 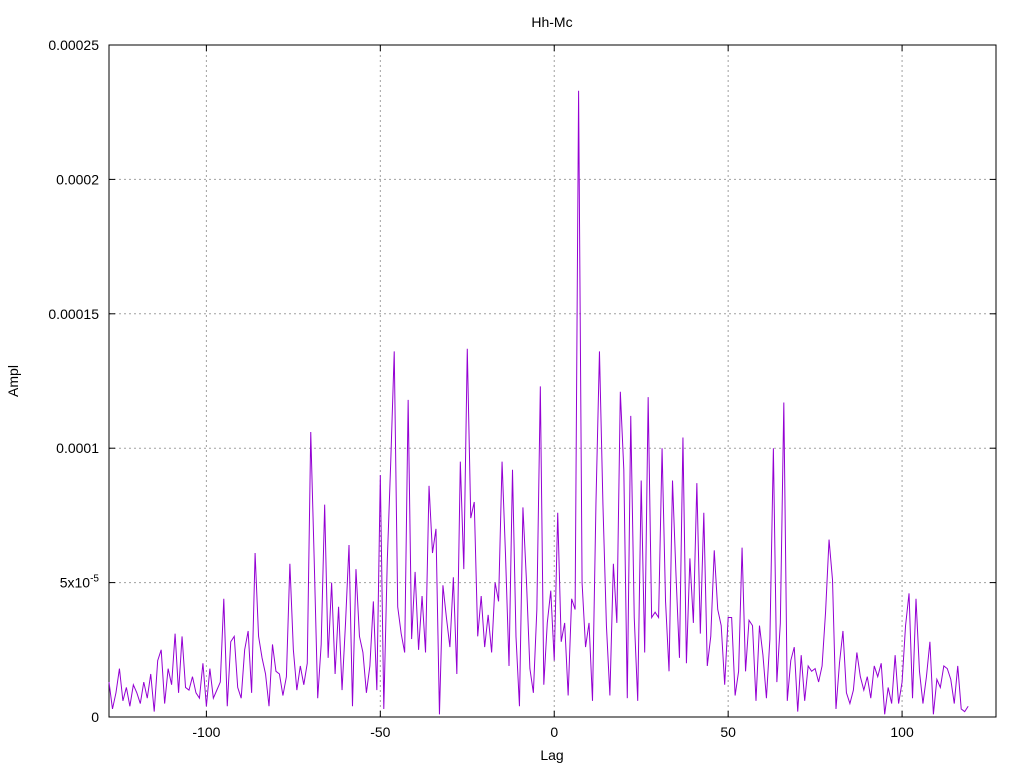 I want to click on y-tick-label: 0.00015, so click(x=73, y=314).